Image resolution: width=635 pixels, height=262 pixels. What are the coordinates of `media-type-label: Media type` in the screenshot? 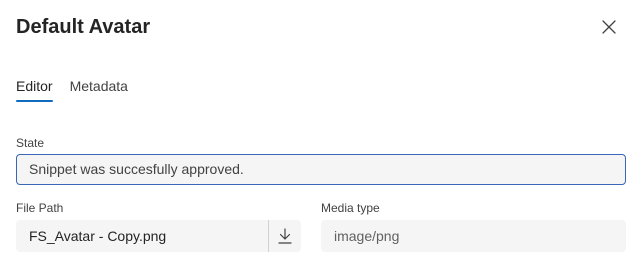 It's located at (350, 208).